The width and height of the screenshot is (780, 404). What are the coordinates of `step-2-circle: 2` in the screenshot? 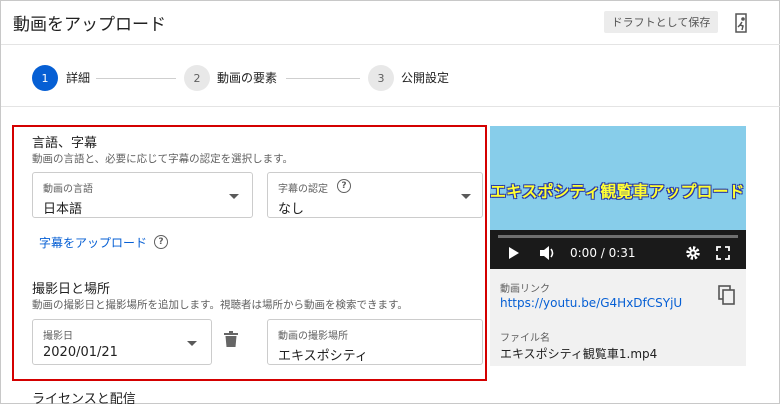 It's located at (197, 78).